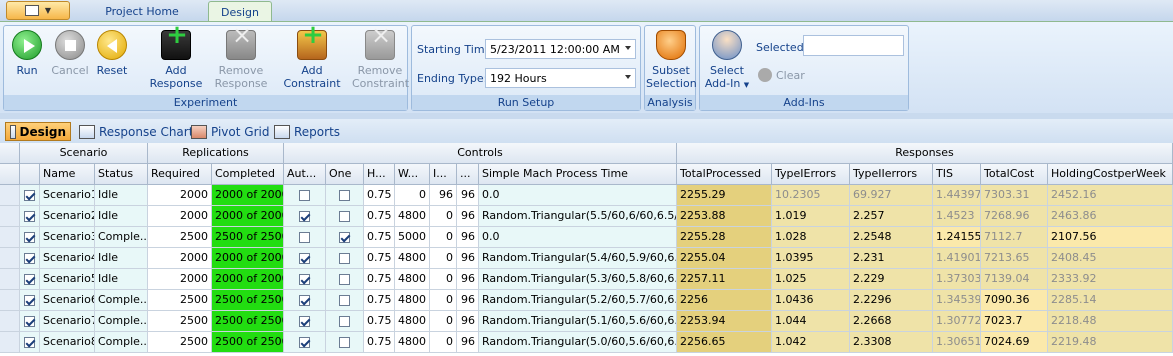  Describe the element at coordinates (30, 216) in the screenshot. I see `include-checkbox-cell` at that location.